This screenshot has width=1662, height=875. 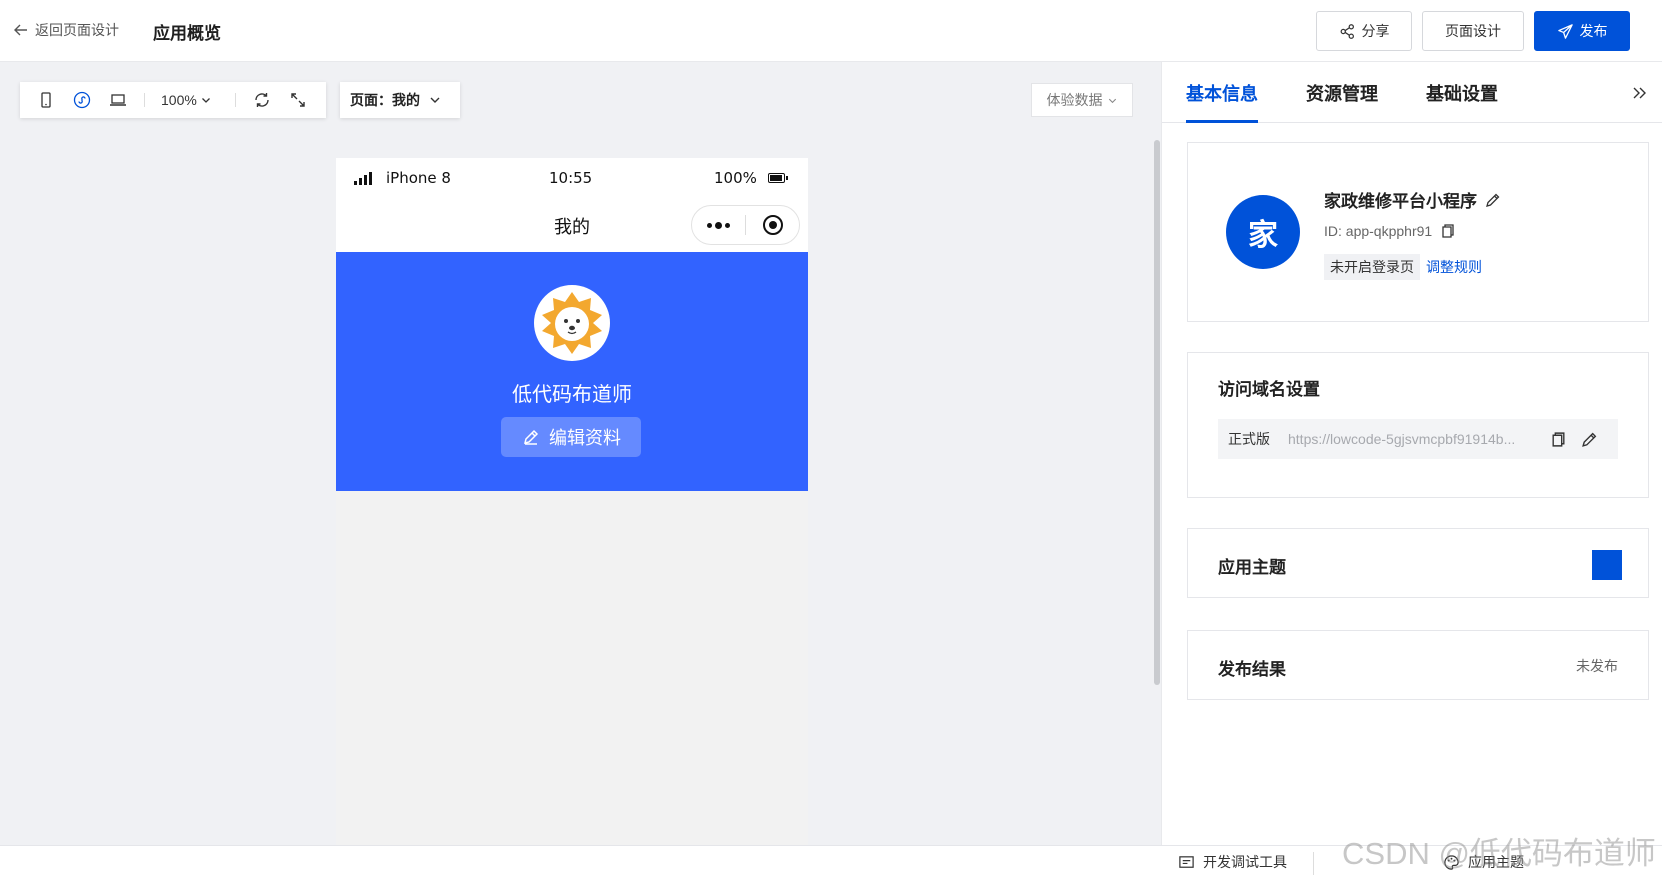 I want to click on zoom-select: 100%, so click(x=188, y=100).